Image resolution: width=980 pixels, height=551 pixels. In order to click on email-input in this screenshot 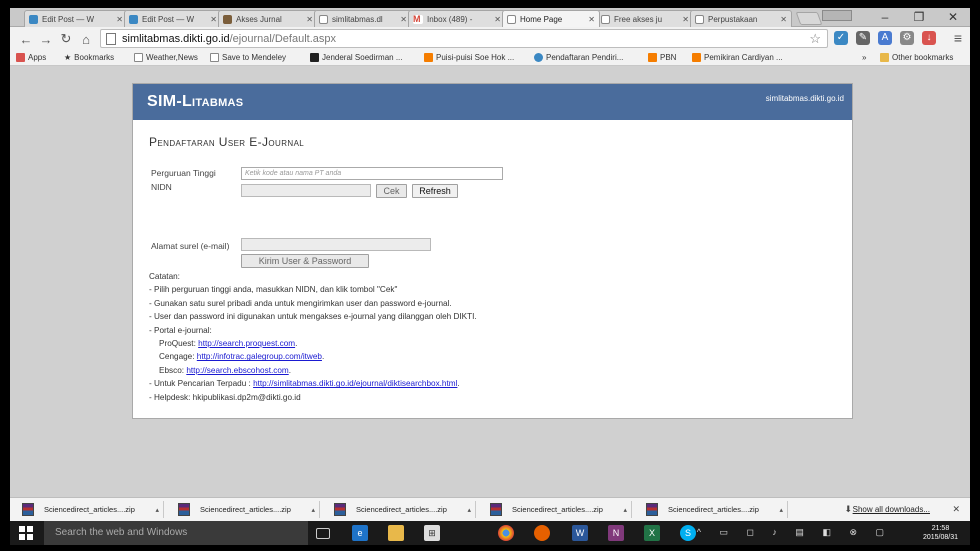, I will do `click(336, 244)`.